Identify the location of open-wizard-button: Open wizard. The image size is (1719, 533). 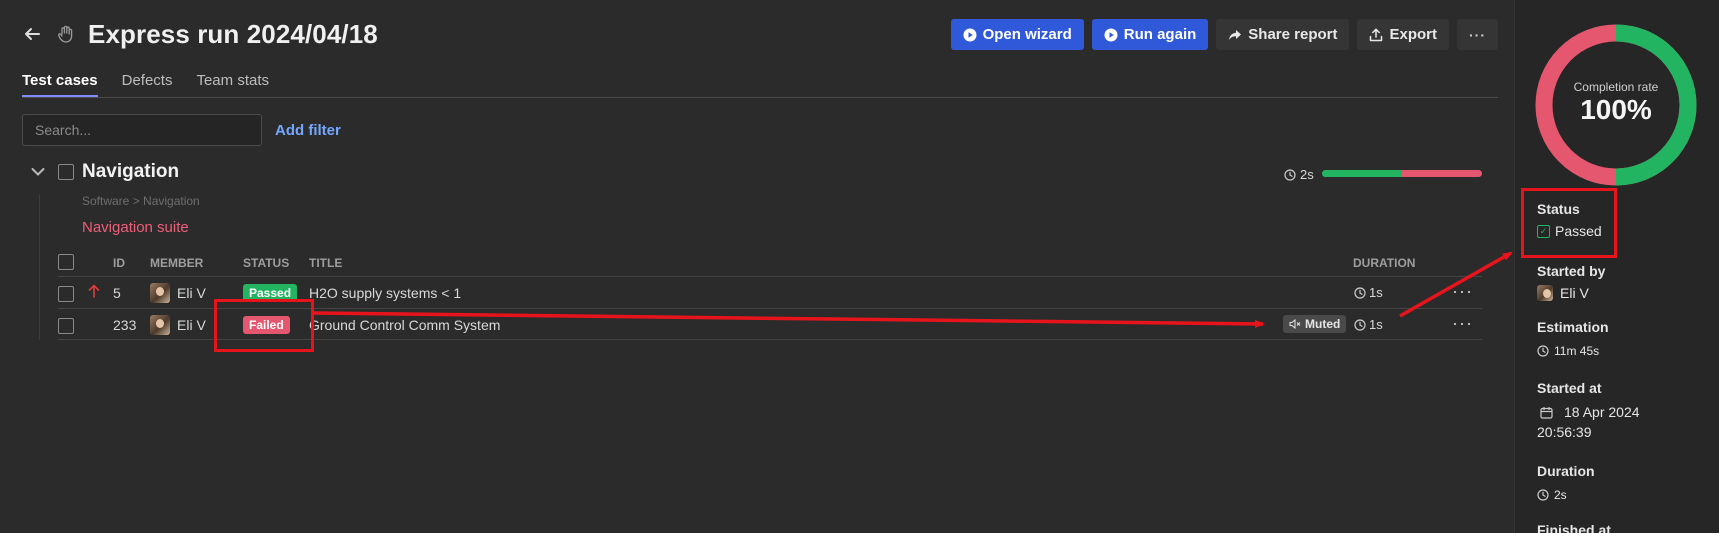
(1017, 34).